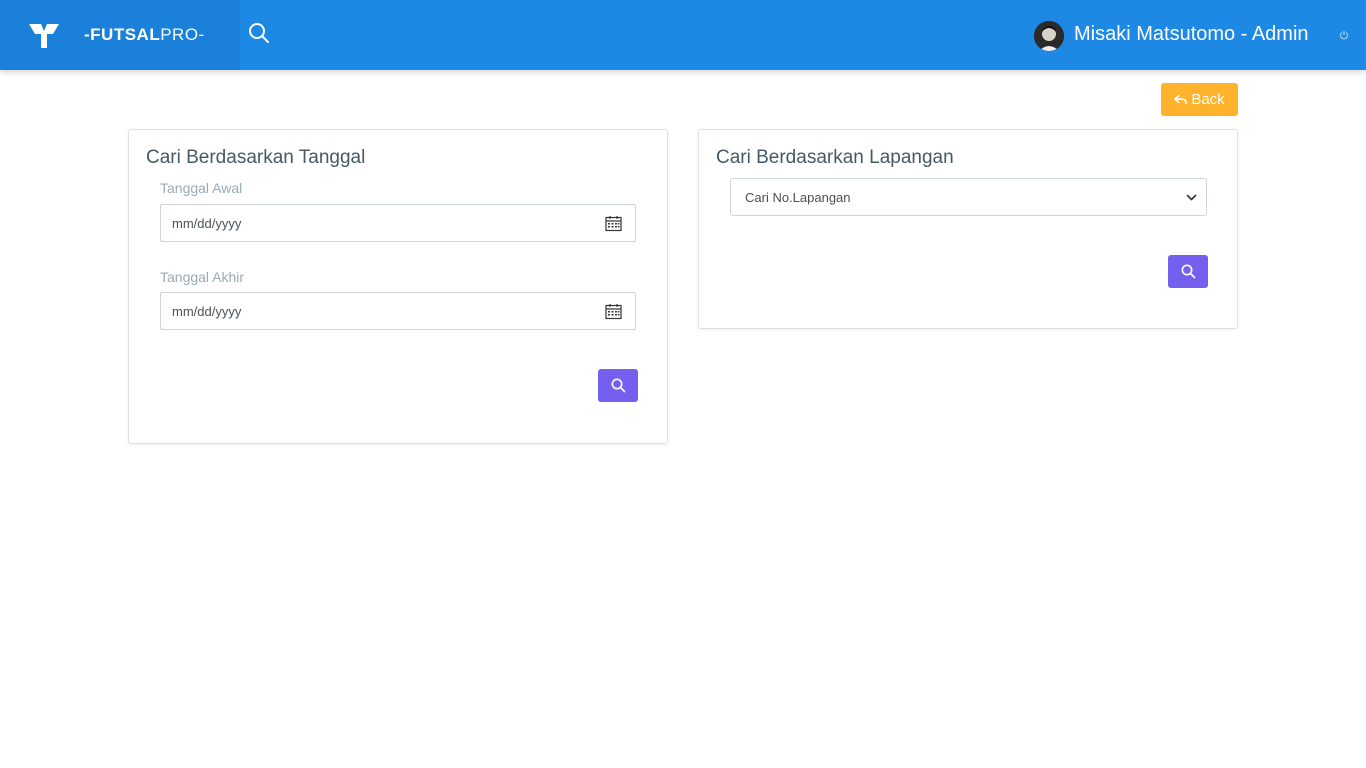 The width and height of the screenshot is (1366, 768). Describe the element at coordinates (1191, 197) in the screenshot. I see `chevron-down-icon` at that location.